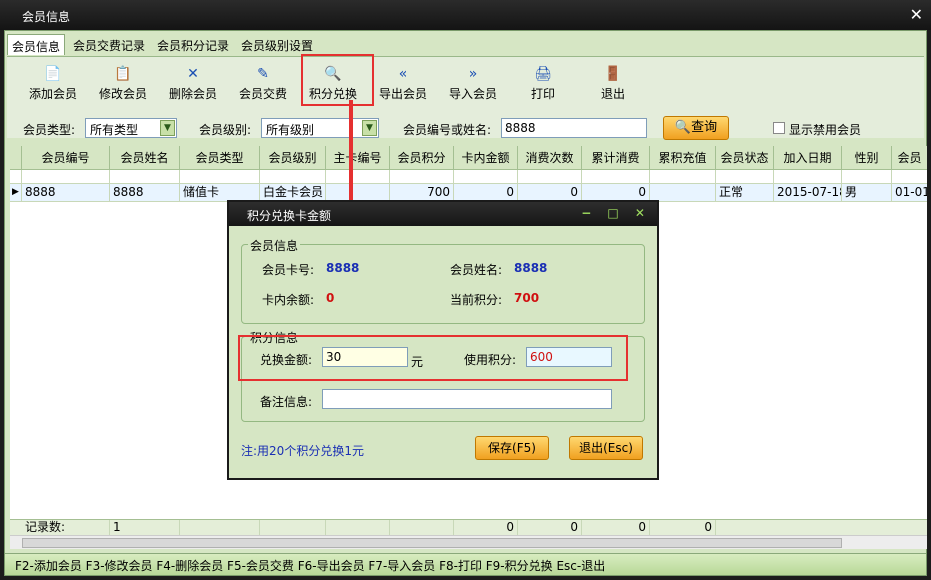 The width and height of the screenshot is (931, 580). I want to click on delete-member-button: ✕ 删除会员, so click(193, 87).